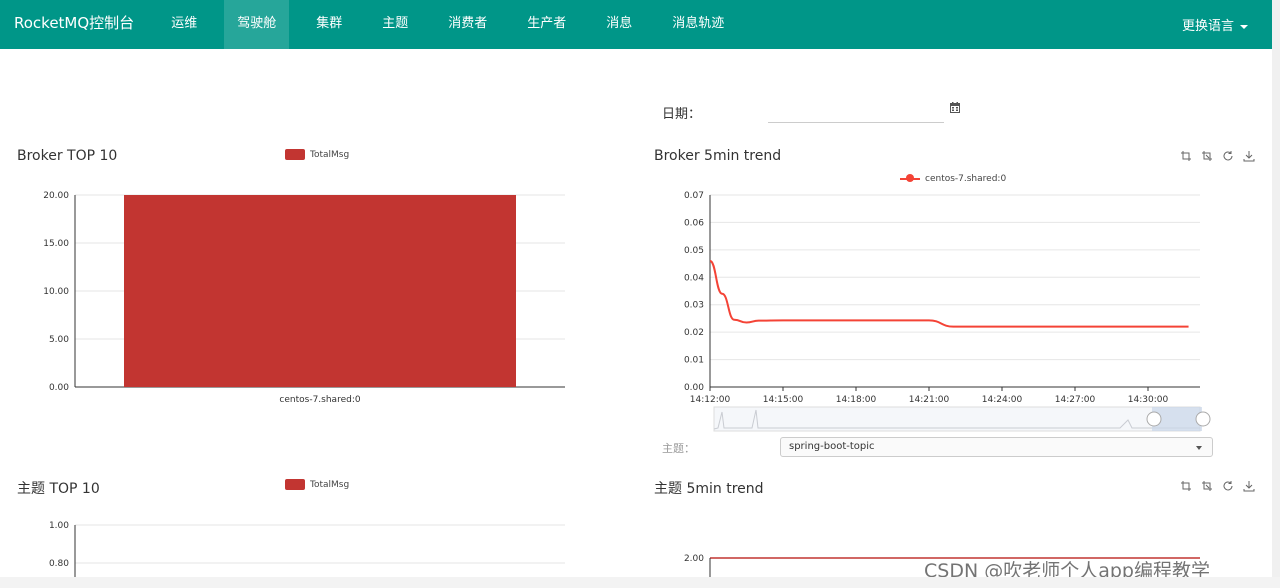 The height and width of the screenshot is (588, 1280). Describe the element at coordinates (1075, 400) in the screenshot. I see `x-tick-label: 14:27:00` at that location.